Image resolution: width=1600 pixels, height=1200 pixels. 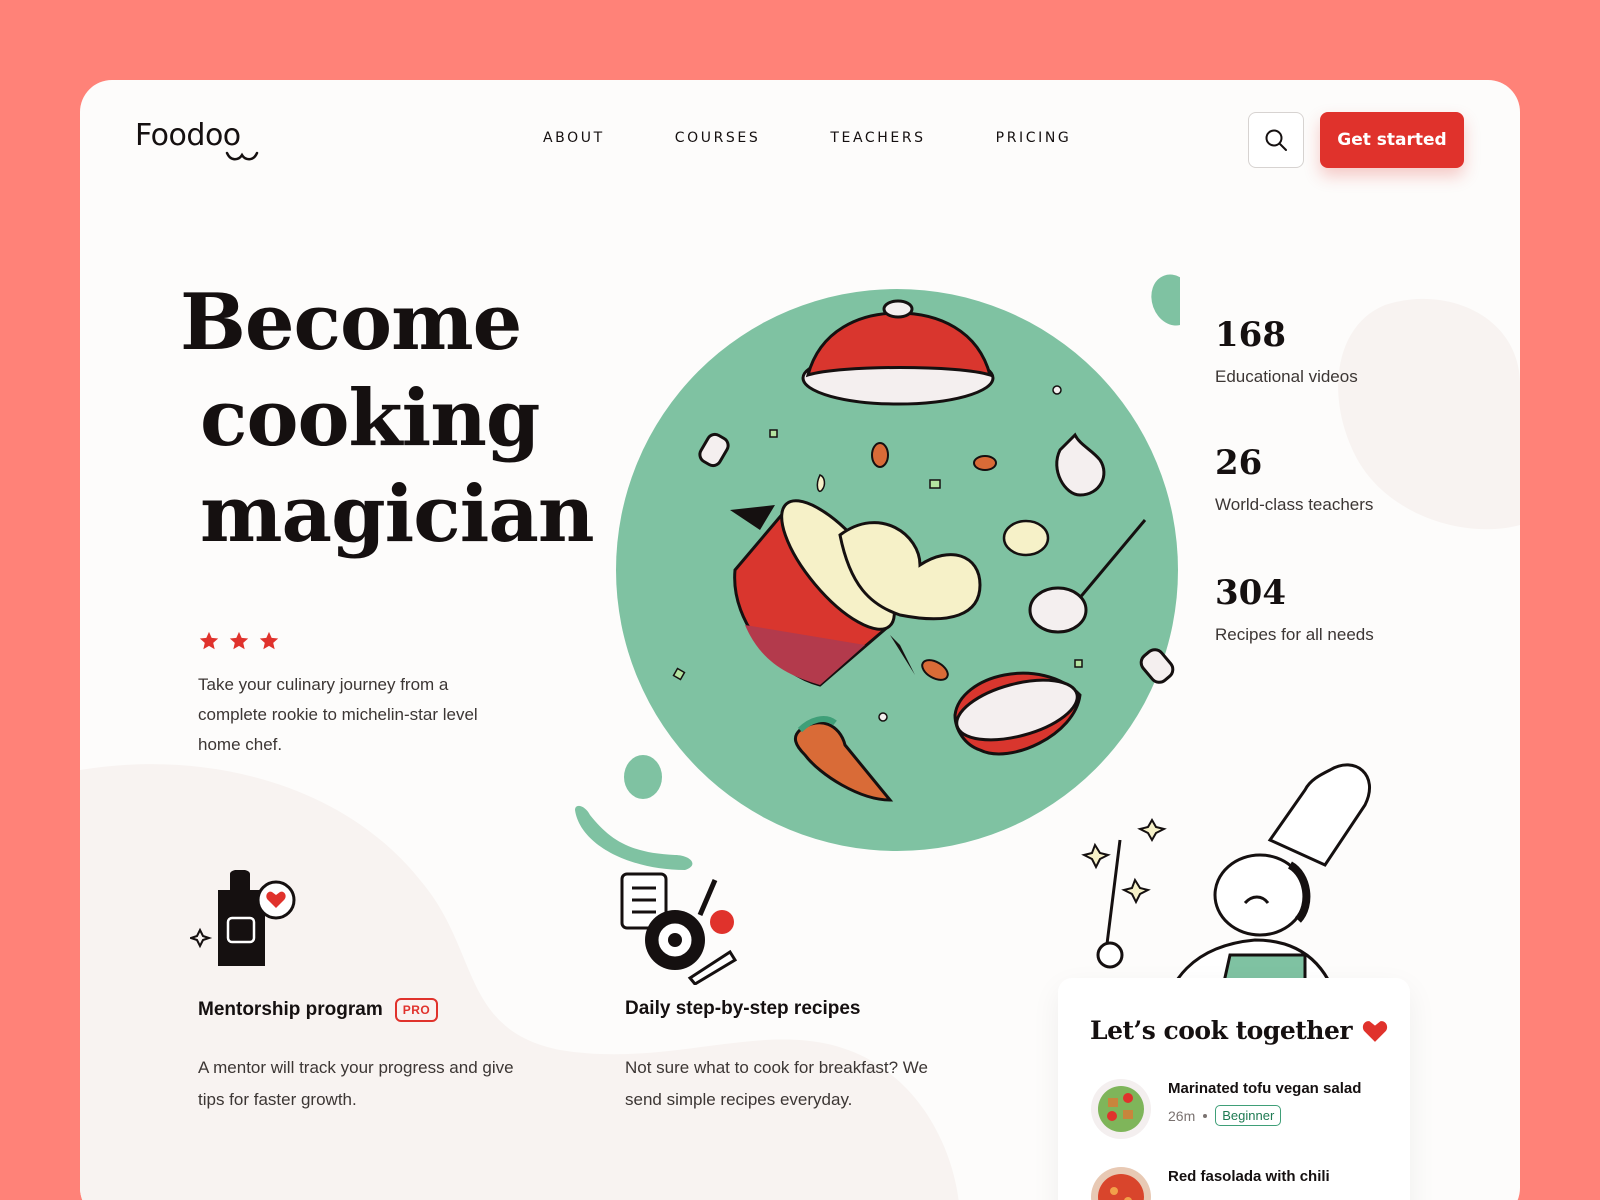 I want to click on stat-label: Educational videos, so click(x=1286, y=376).